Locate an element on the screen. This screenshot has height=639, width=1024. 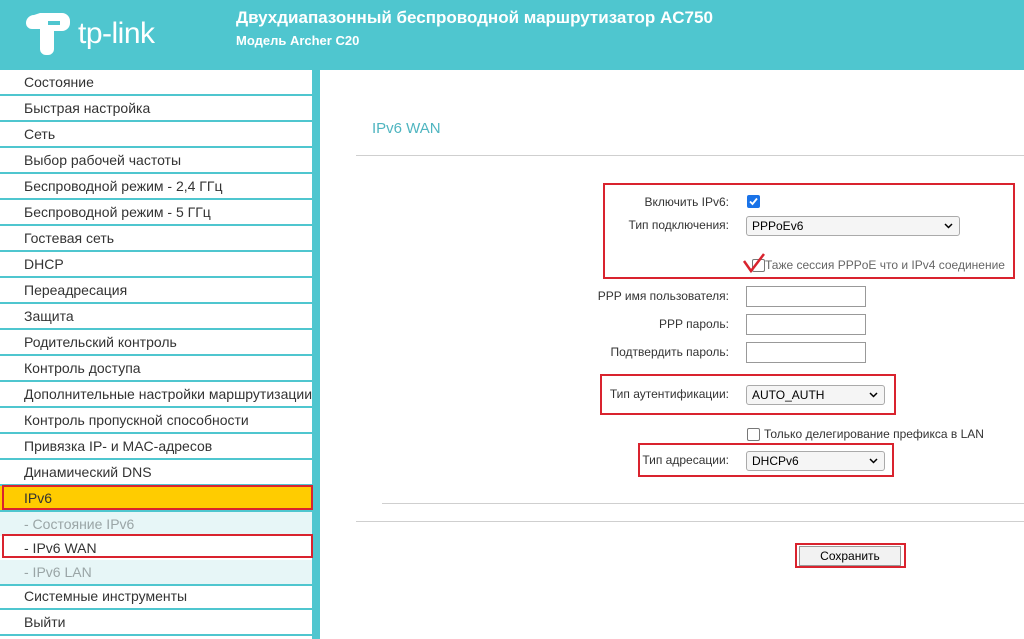
sidebar-item-system-tools: Системные инструменты is located at coordinates (156, 597).